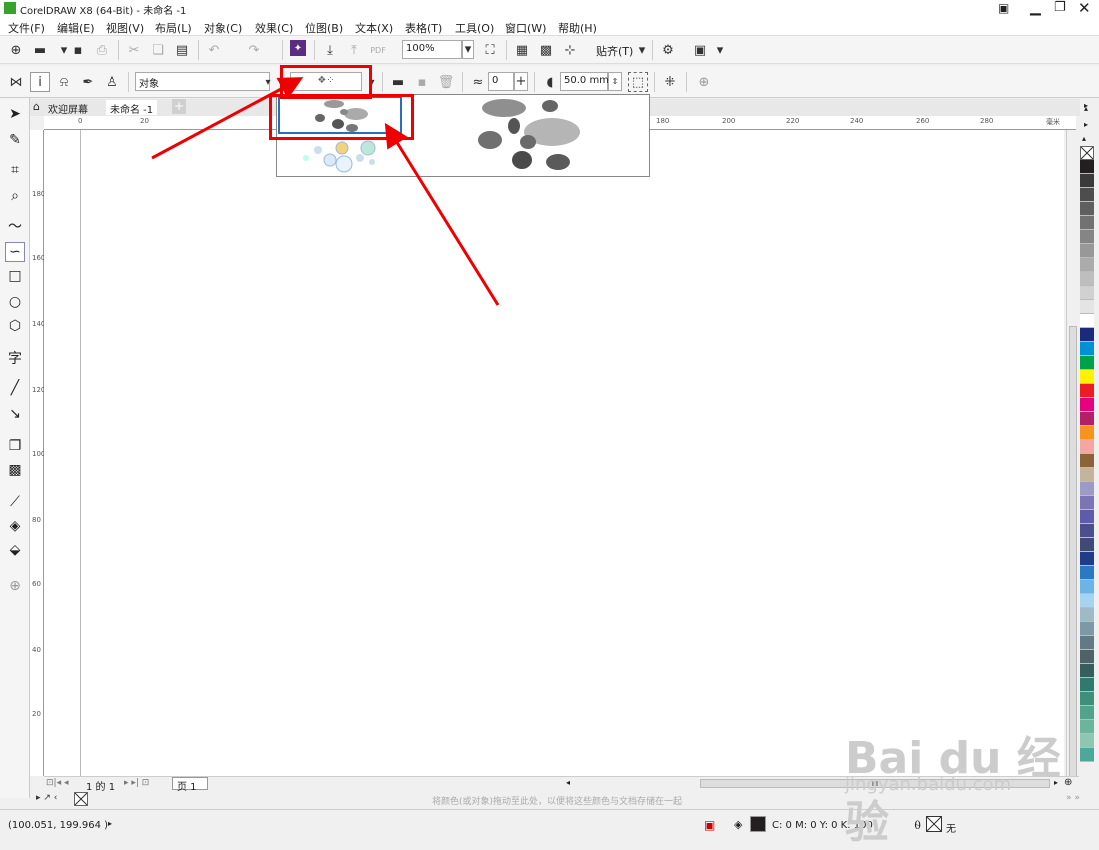 This screenshot has height=850, width=1099. What do you see at coordinates (642, 50) in the screenshot?
I see `snap-dropdown-icon: ▾` at bounding box center [642, 50].